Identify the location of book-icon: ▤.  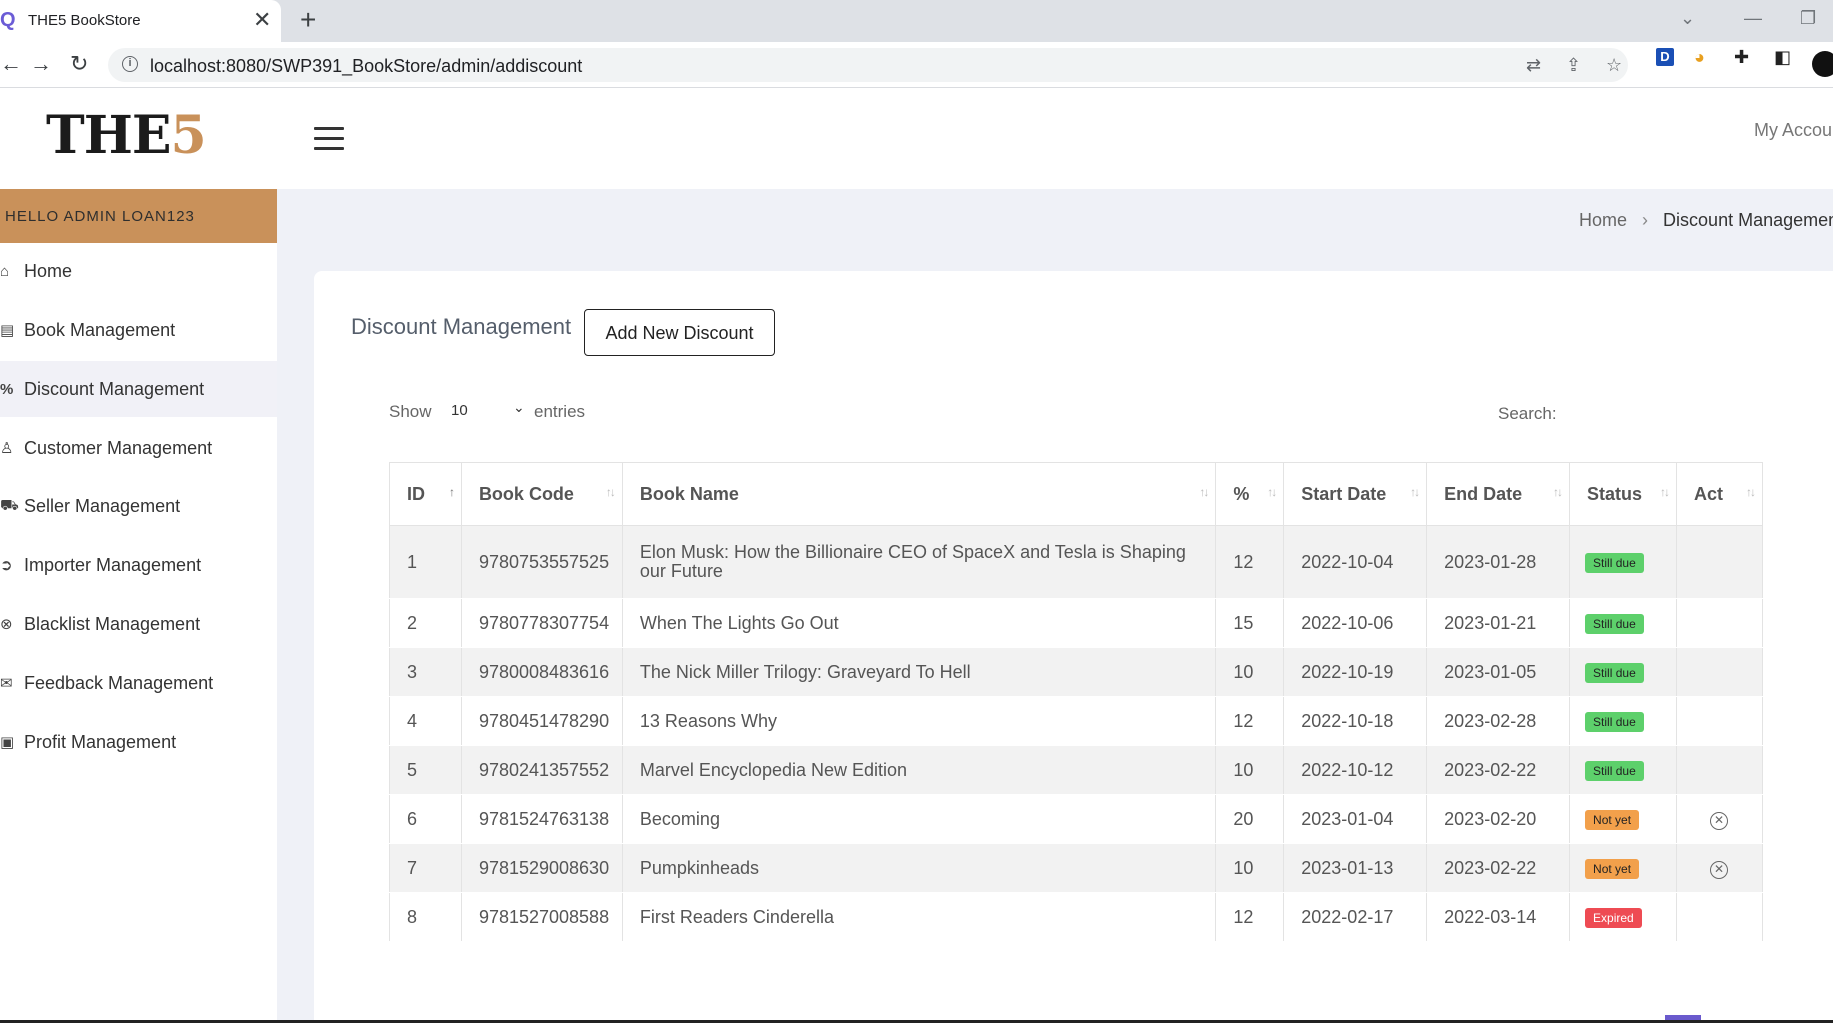
(7, 330).